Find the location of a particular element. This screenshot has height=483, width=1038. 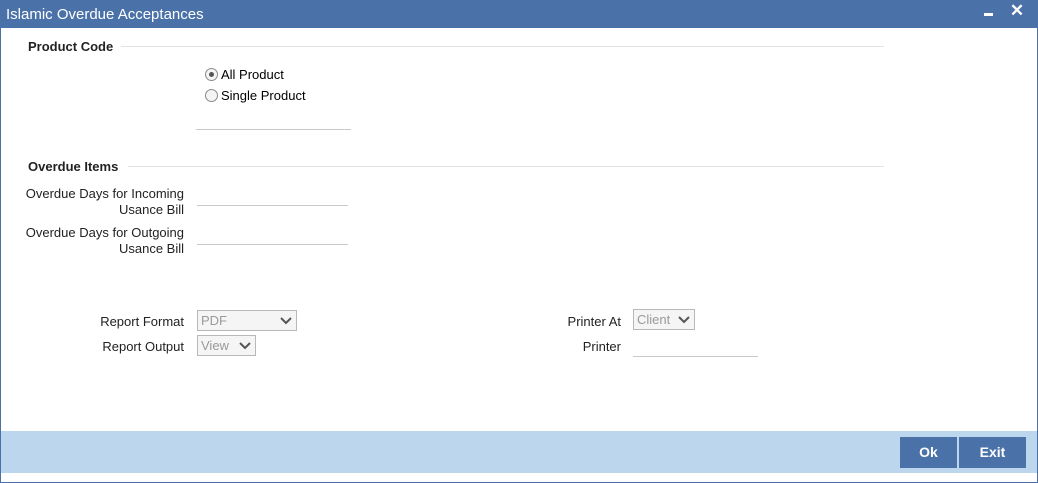

report-format-value: PDF is located at coordinates (214, 320).